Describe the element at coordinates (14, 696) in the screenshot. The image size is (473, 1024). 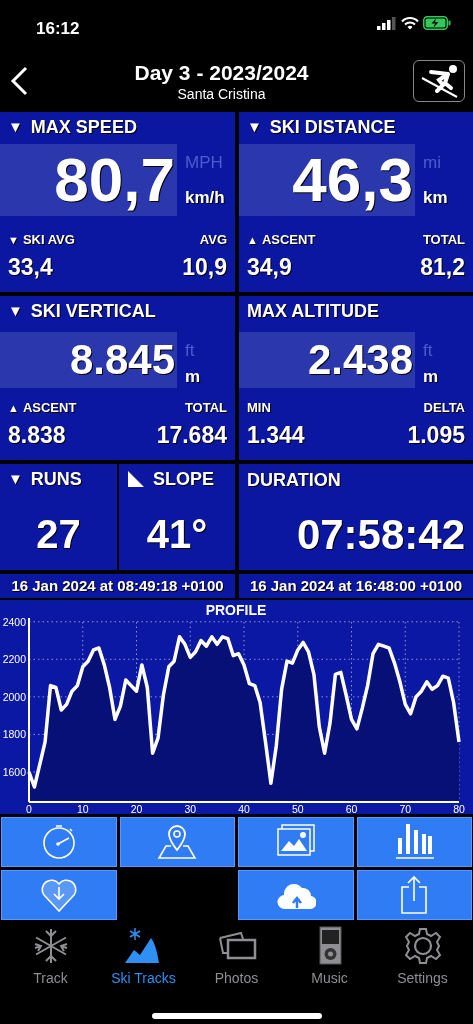
I see `axis-label: 2000` at that location.